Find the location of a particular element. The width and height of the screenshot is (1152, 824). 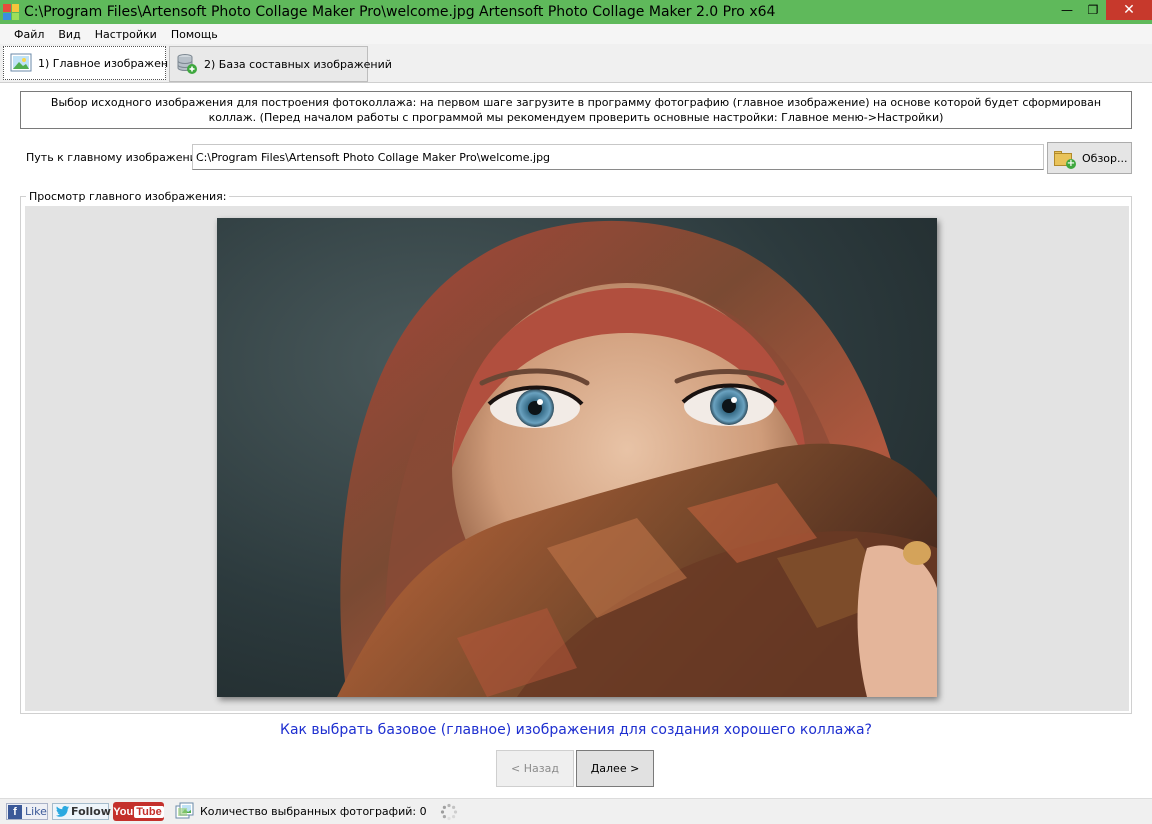

facebook-like-button: f Like is located at coordinates (27, 811).